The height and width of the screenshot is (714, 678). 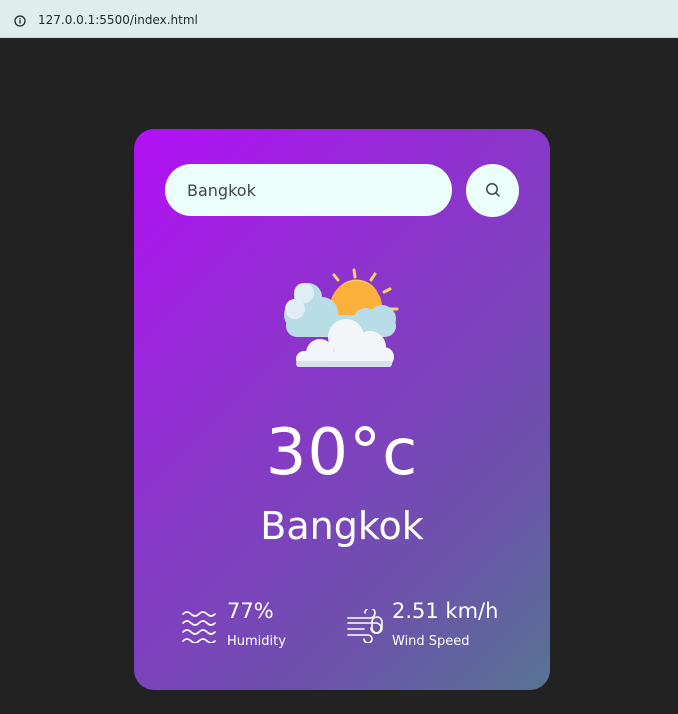 I want to click on humidity-label: Humidity, so click(x=256, y=641).